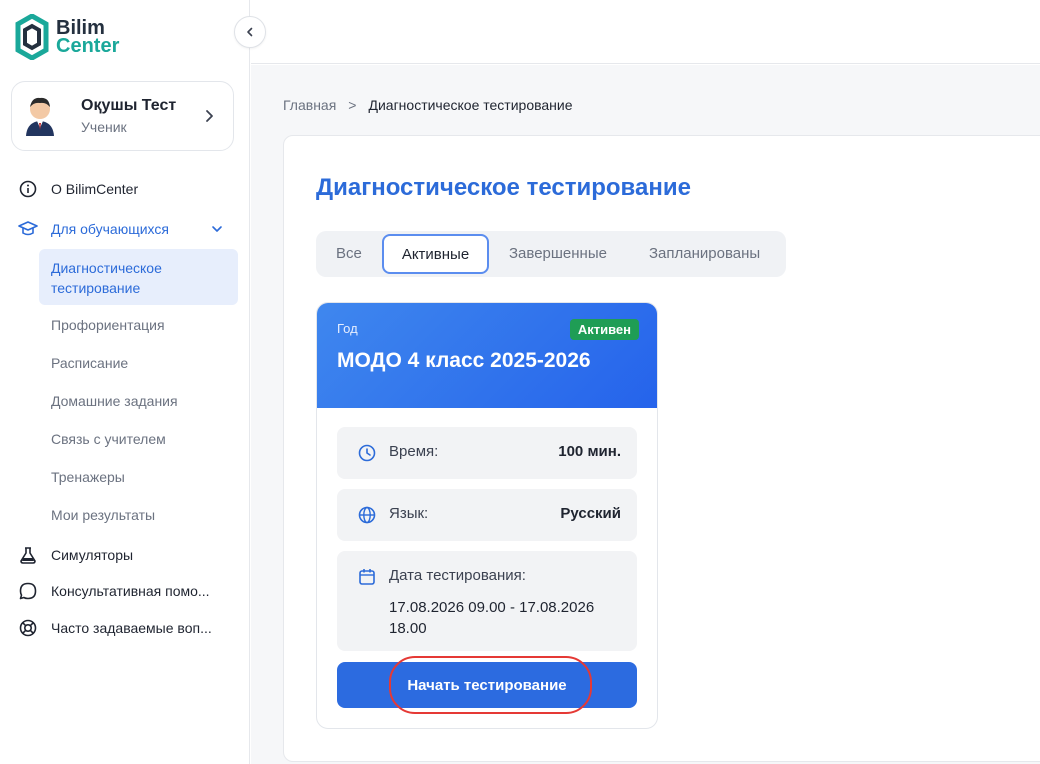 This screenshot has width=1040, height=764. Describe the element at coordinates (129, 105) in the screenshot. I see `profile-name: Оқушы Тест` at that location.